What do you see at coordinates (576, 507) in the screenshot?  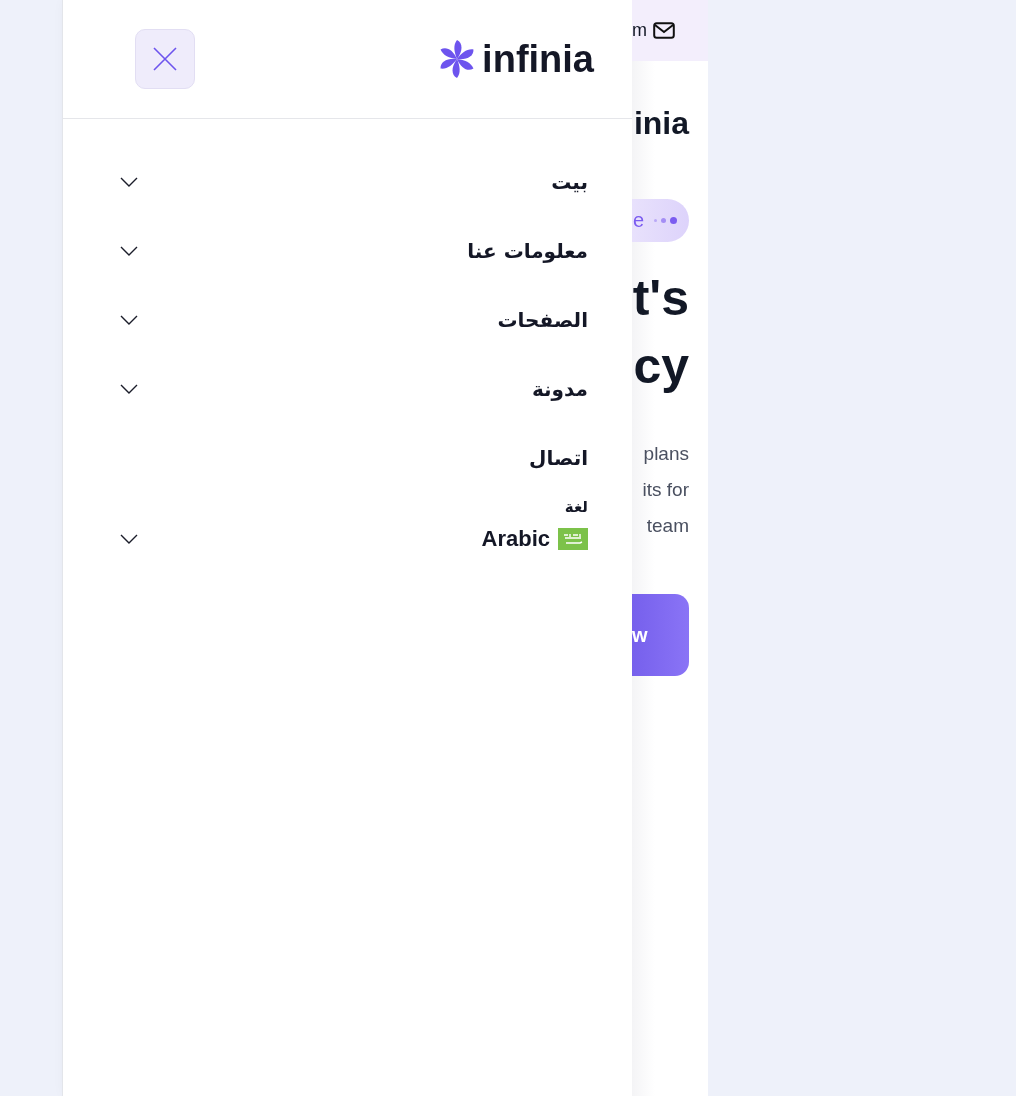 I see `language-label: لغة` at bounding box center [576, 507].